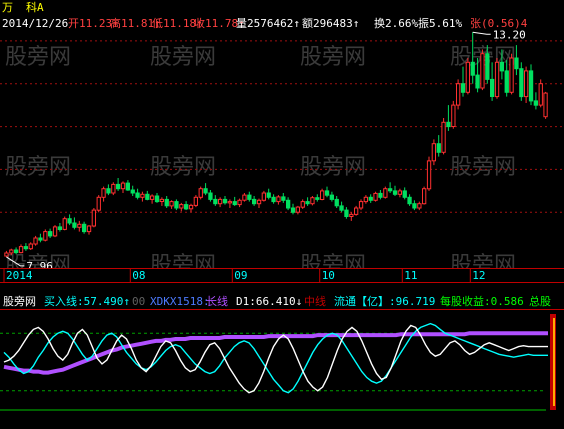 The width and height of the screenshot is (564, 429). I want to click on x-tick-label: 2014, so click(19, 275).